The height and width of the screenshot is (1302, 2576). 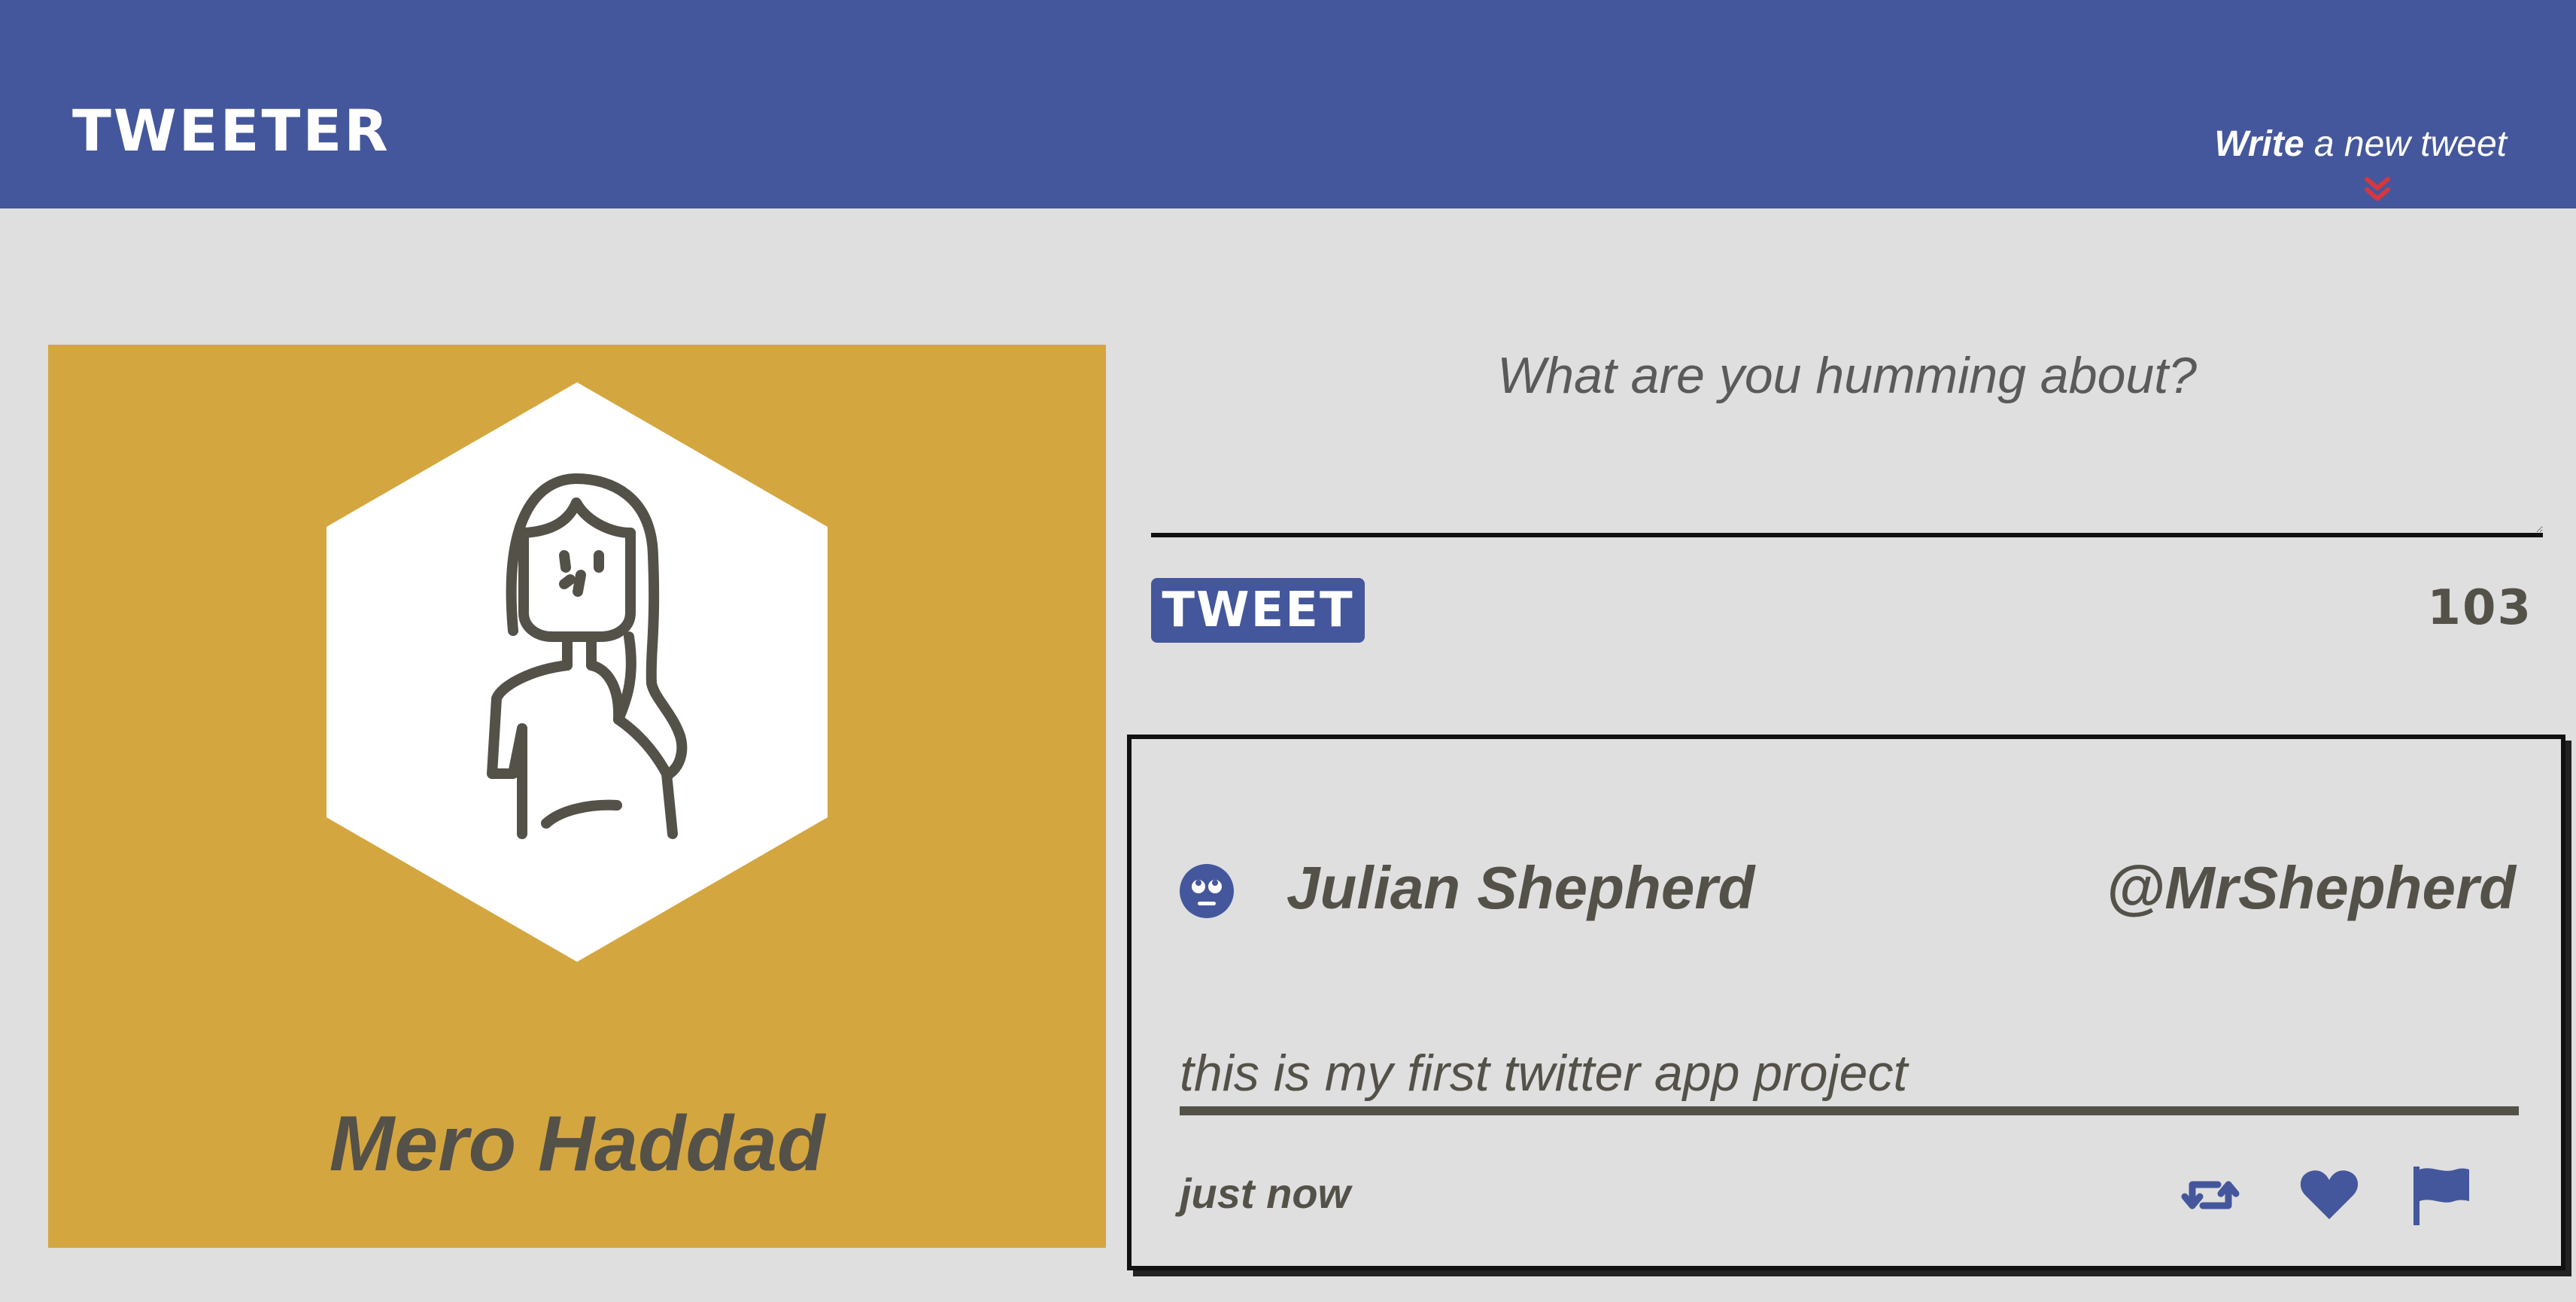 I want to click on tweet-divider, so click(x=1850, y=1111).